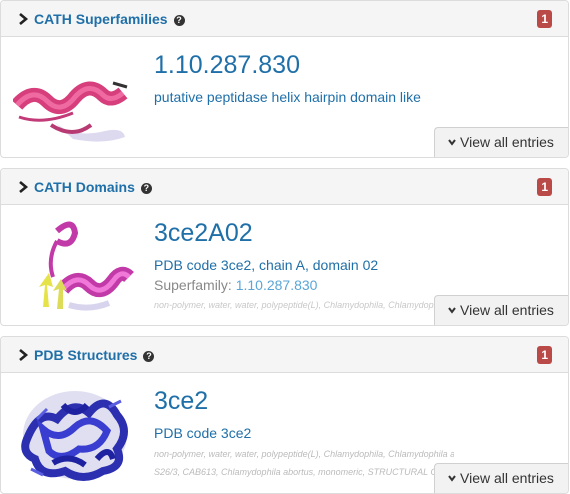  Describe the element at coordinates (277, 285) in the screenshot. I see `superfamily-link: 1.10.287.830` at that location.